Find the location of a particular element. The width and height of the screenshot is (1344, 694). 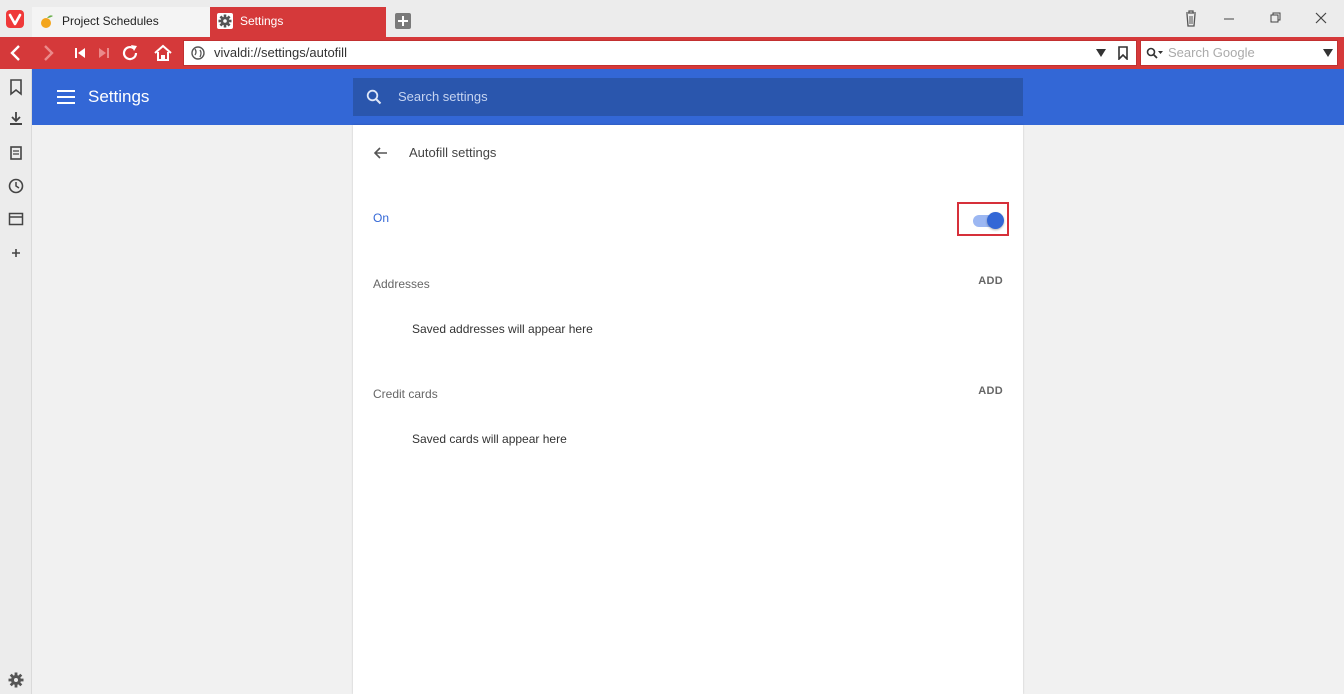

settings-search-input: Search settings is located at coordinates (688, 97).